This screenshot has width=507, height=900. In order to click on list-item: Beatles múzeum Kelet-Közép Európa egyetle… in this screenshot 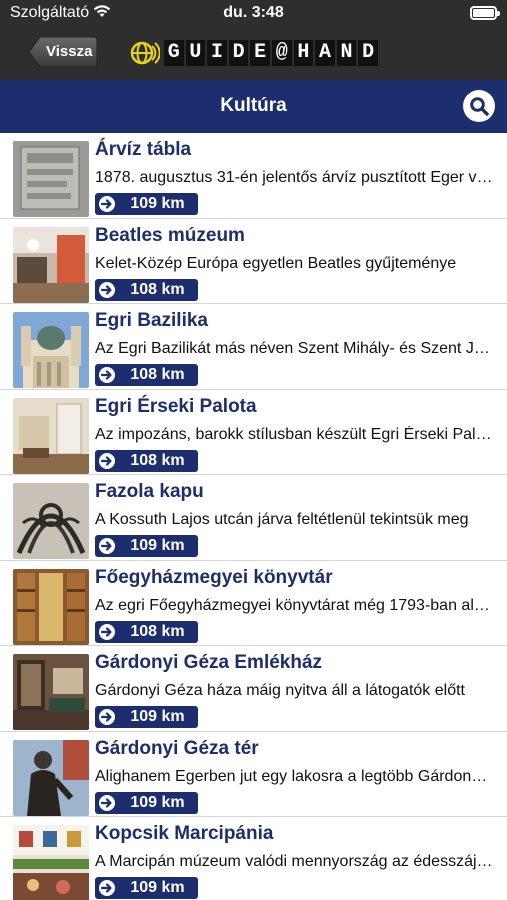, I will do `click(253, 261)`.